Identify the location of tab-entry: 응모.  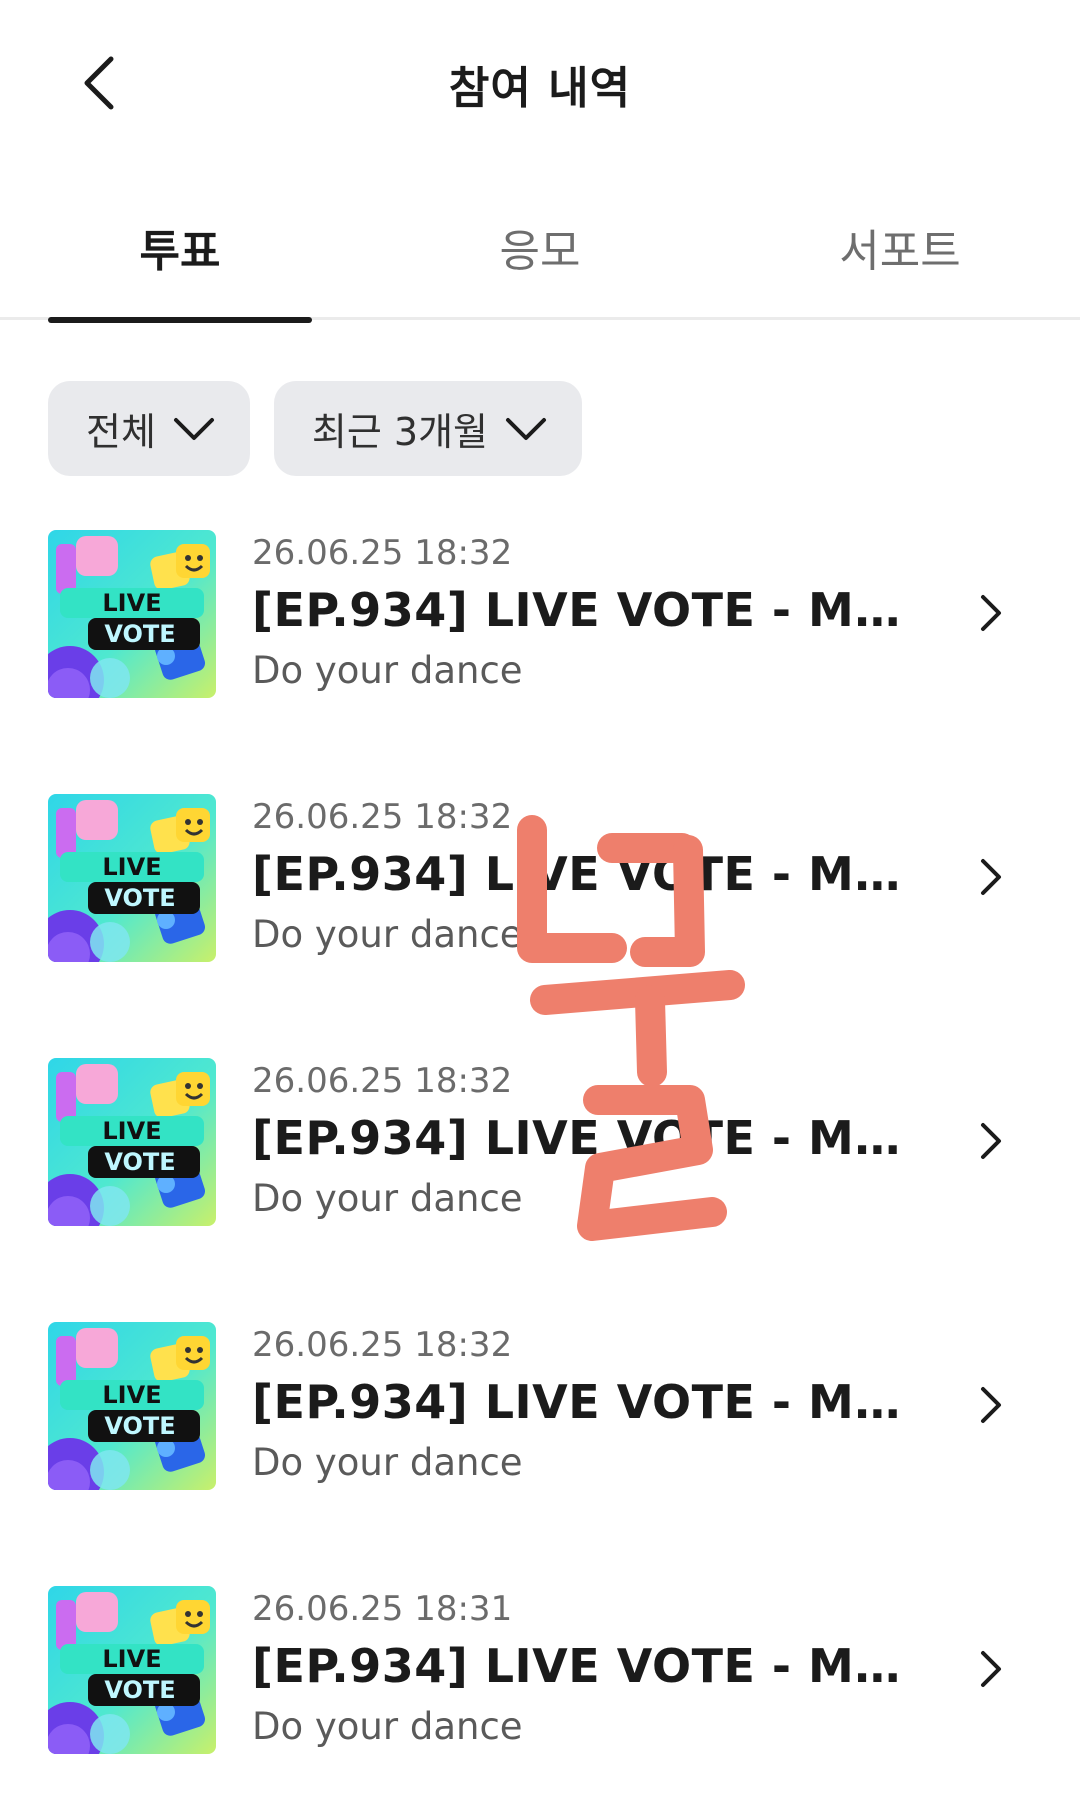
(540, 257).